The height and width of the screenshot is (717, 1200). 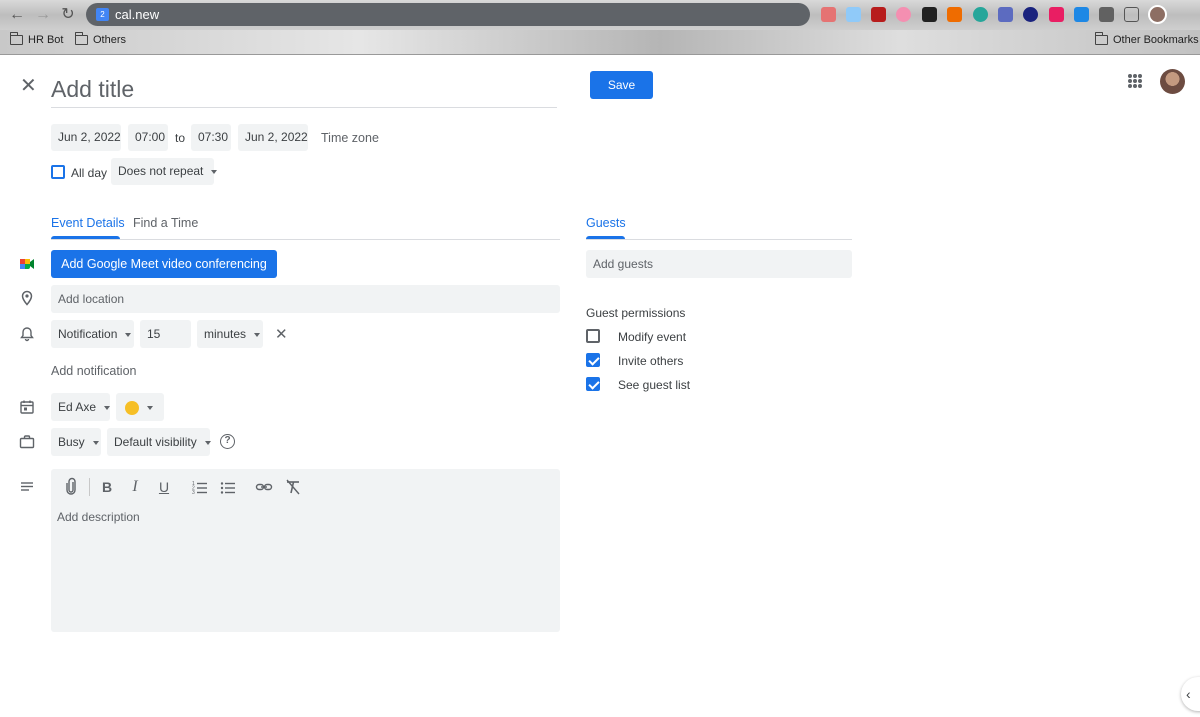 I want to click on location-input, so click(x=305, y=299).